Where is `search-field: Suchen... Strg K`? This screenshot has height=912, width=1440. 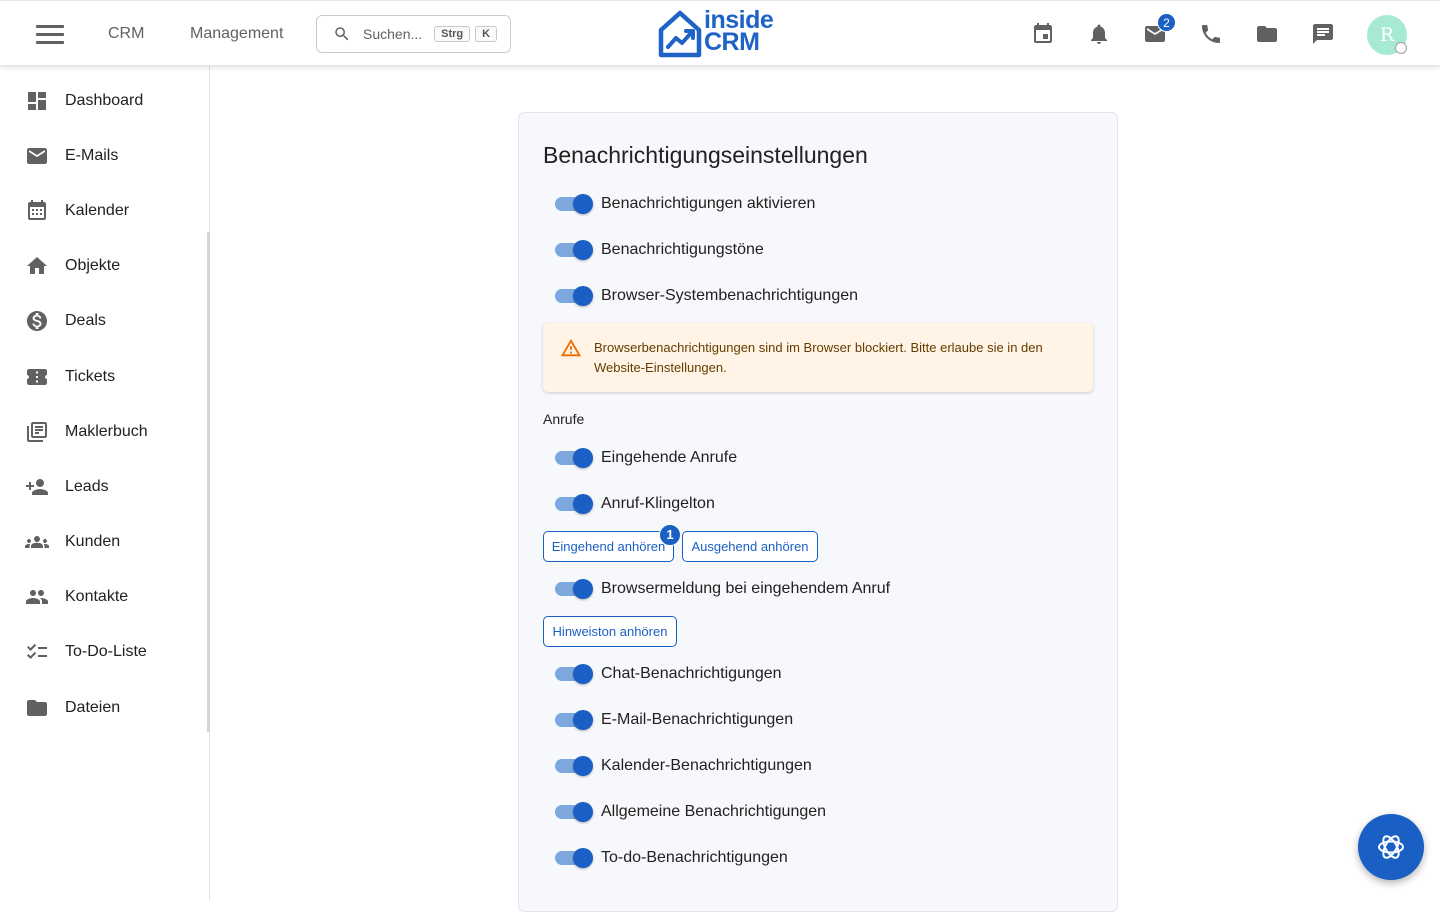 search-field: Suchen... Strg K is located at coordinates (413, 34).